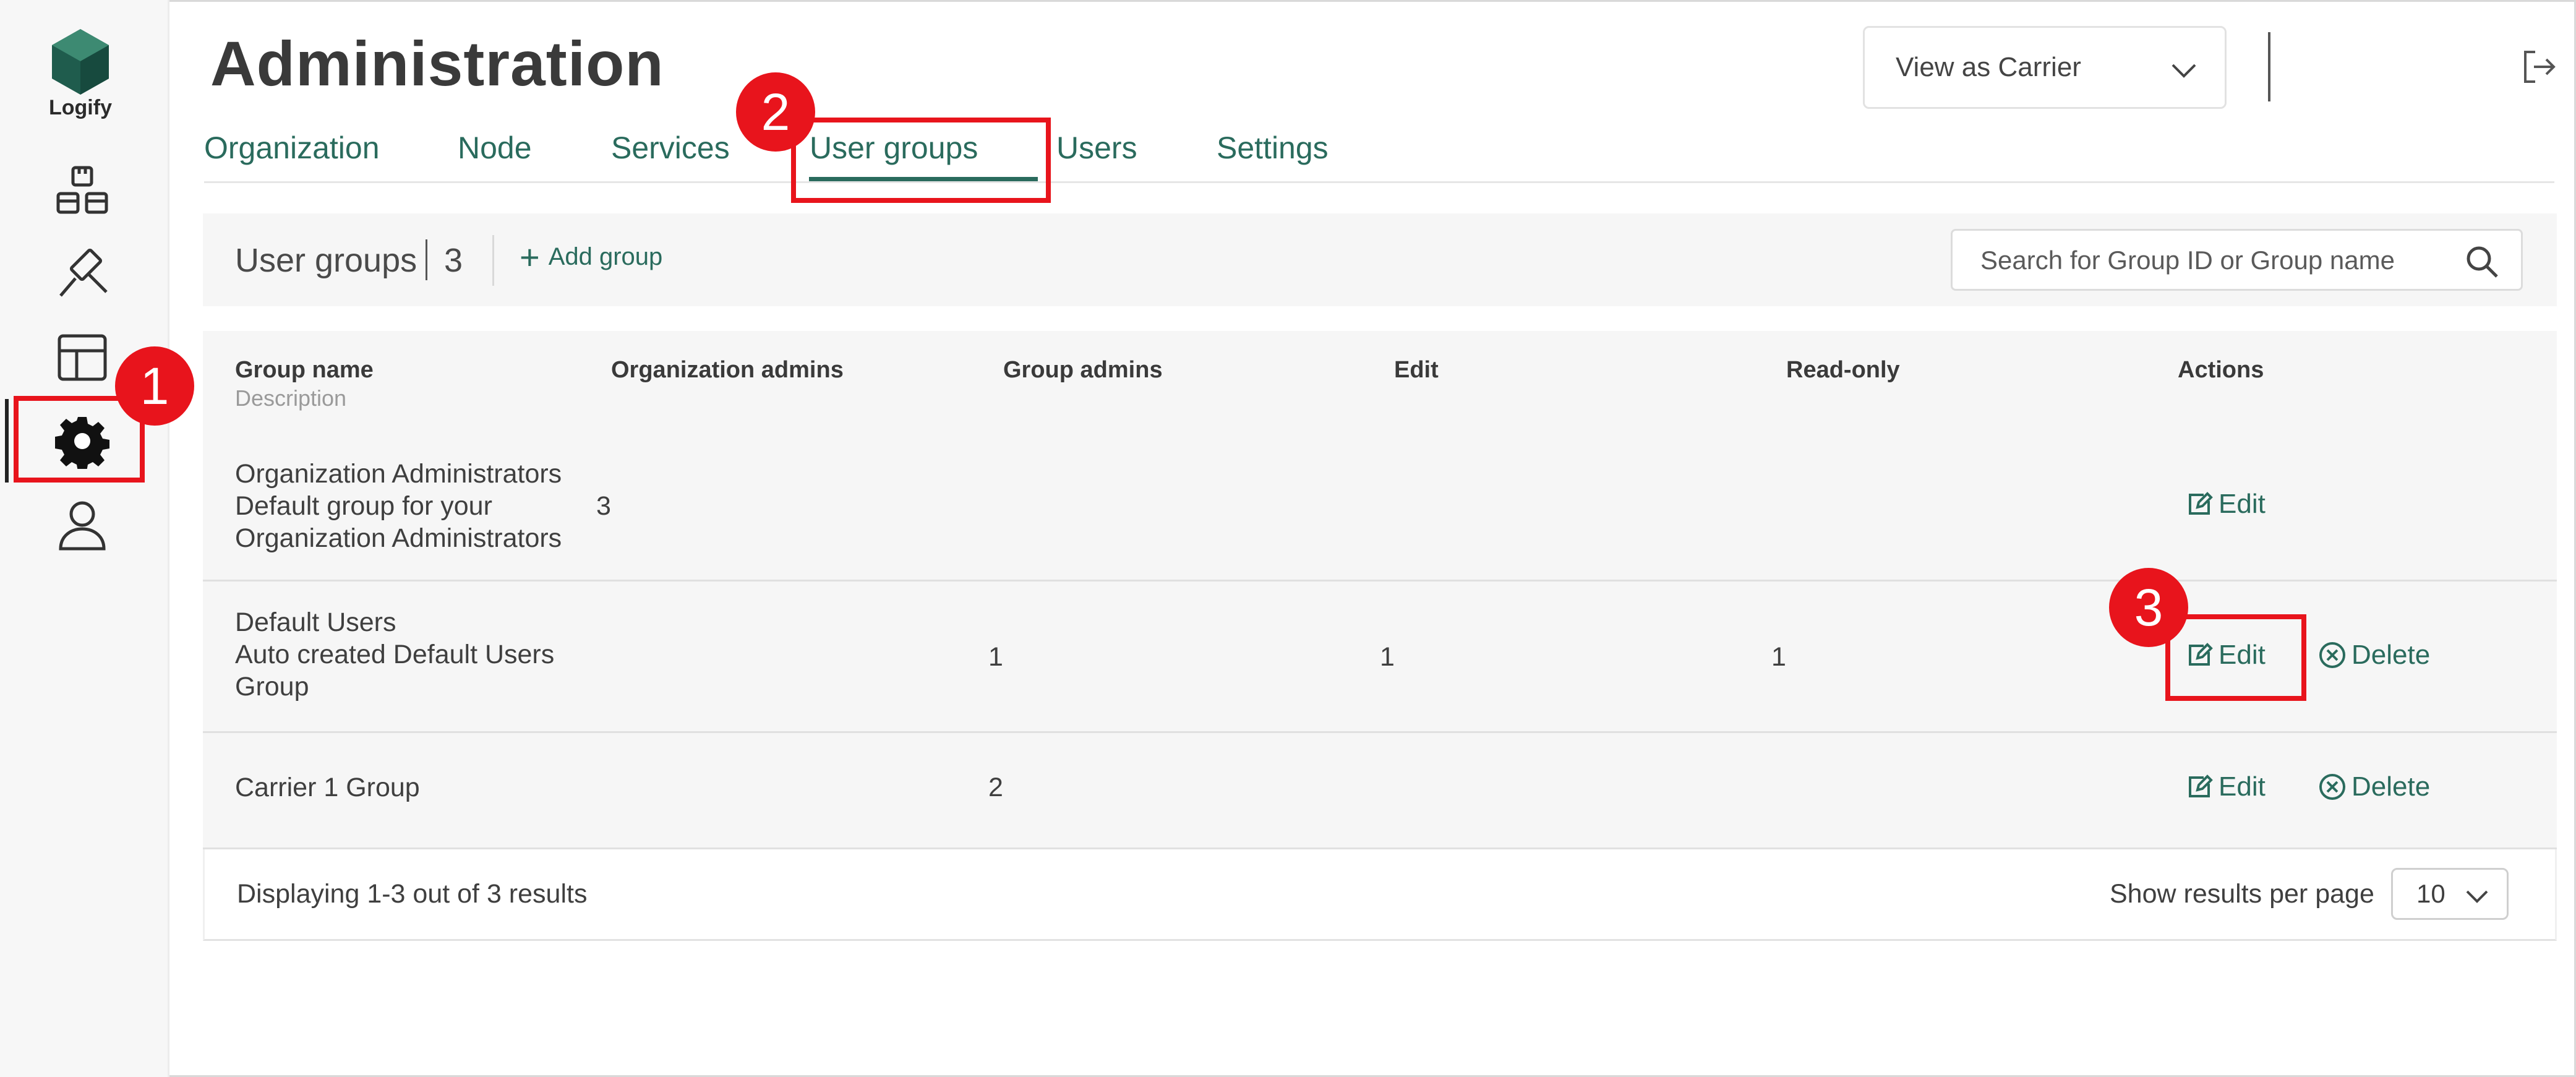 Image resolution: width=2576 pixels, height=1077 pixels. I want to click on row-group-name: Carrier 1 Group, so click(327, 787).